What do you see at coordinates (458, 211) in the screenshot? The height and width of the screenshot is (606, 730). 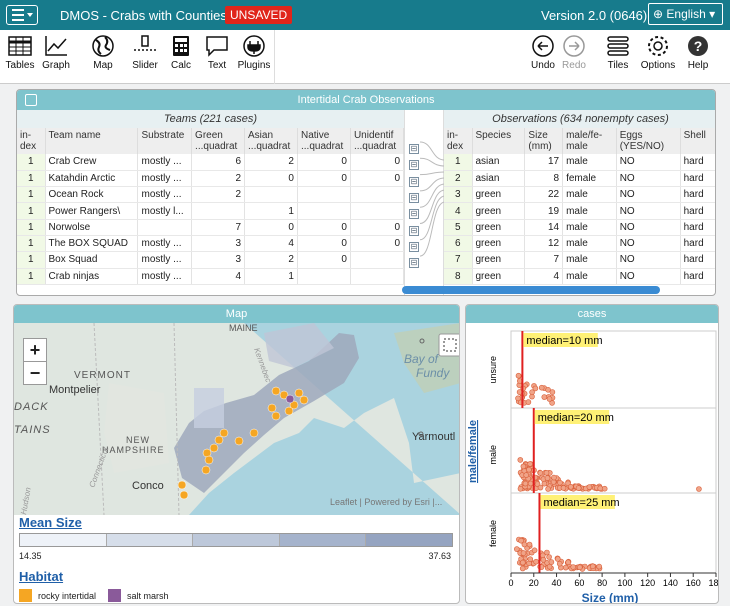 I see `table-cell: 4` at bounding box center [458, 211].